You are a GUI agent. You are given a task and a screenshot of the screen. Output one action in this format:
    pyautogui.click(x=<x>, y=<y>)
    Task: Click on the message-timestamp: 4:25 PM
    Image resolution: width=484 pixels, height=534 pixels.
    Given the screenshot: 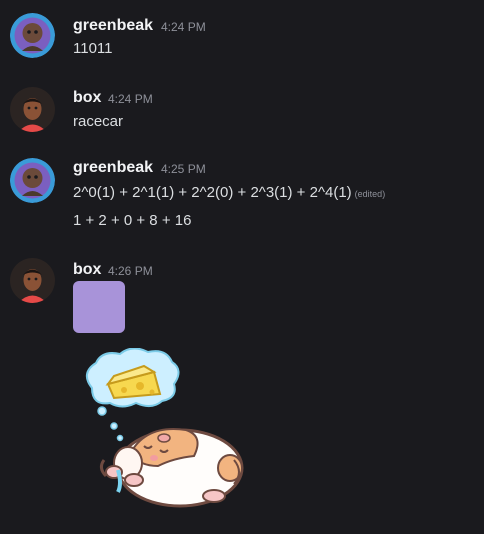 What is the action you would take?
    pyautogui.click(x=183, y=169)
    